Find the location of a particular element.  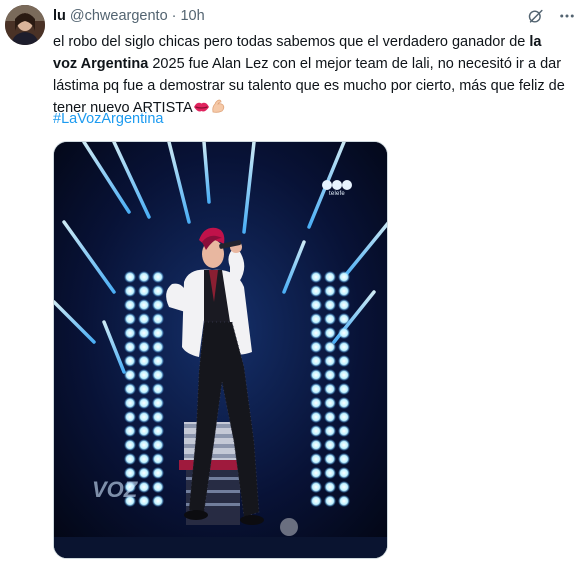

flexed-biceps-emoji is located at coordinates (218, 109).